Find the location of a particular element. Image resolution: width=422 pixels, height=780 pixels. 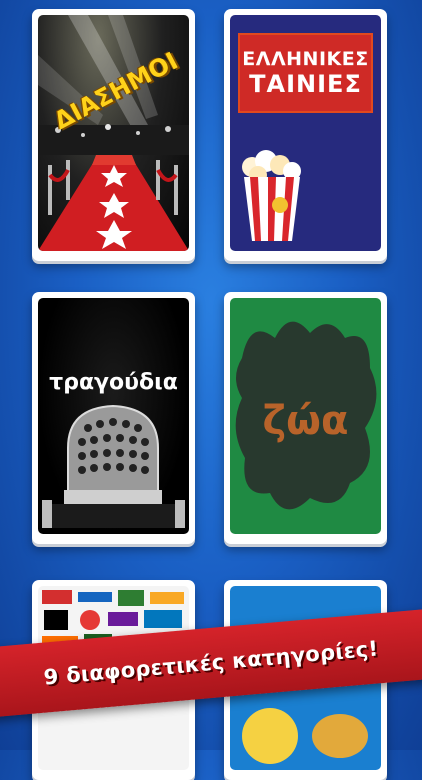

category-card-greek-movies: ΕΛΛΗΝΙΚΕΣ ΤΑΙΝΙΕΣ is located at coordinates (305, 135).